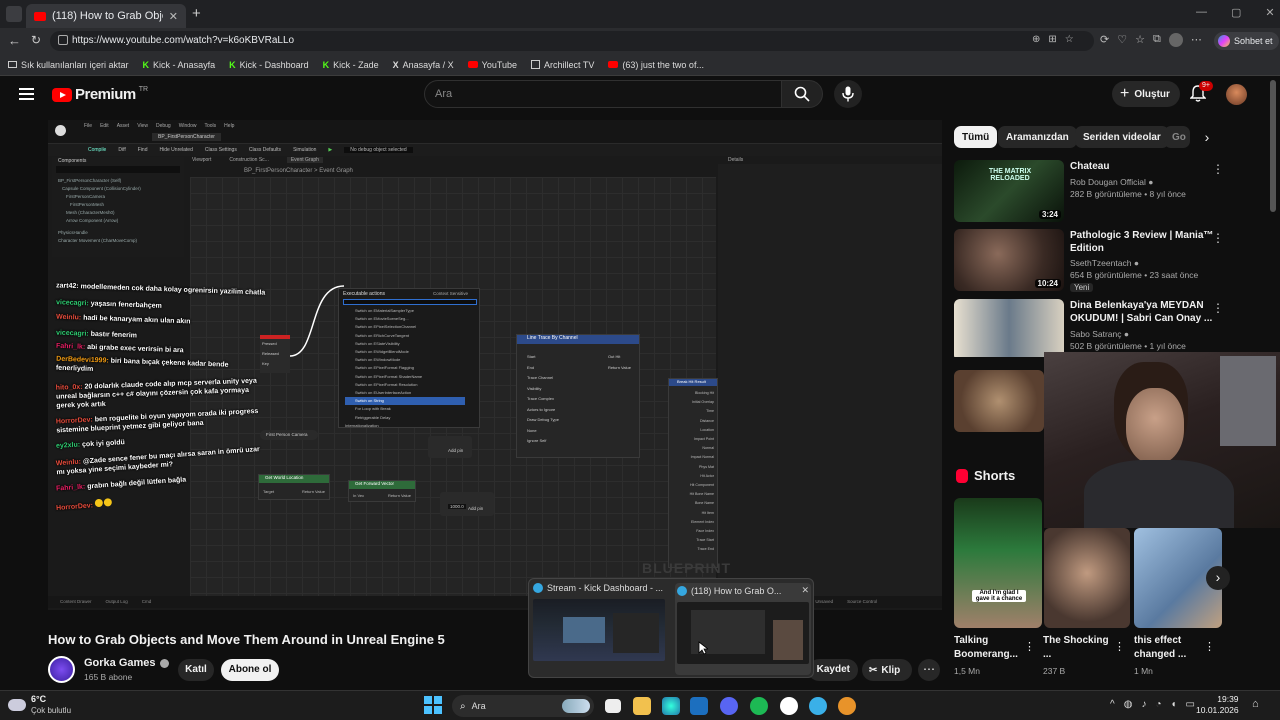 Image resolution: width=1280 pixels, height=720 pixels. I want to click on steam-icon, so click(699, 706).